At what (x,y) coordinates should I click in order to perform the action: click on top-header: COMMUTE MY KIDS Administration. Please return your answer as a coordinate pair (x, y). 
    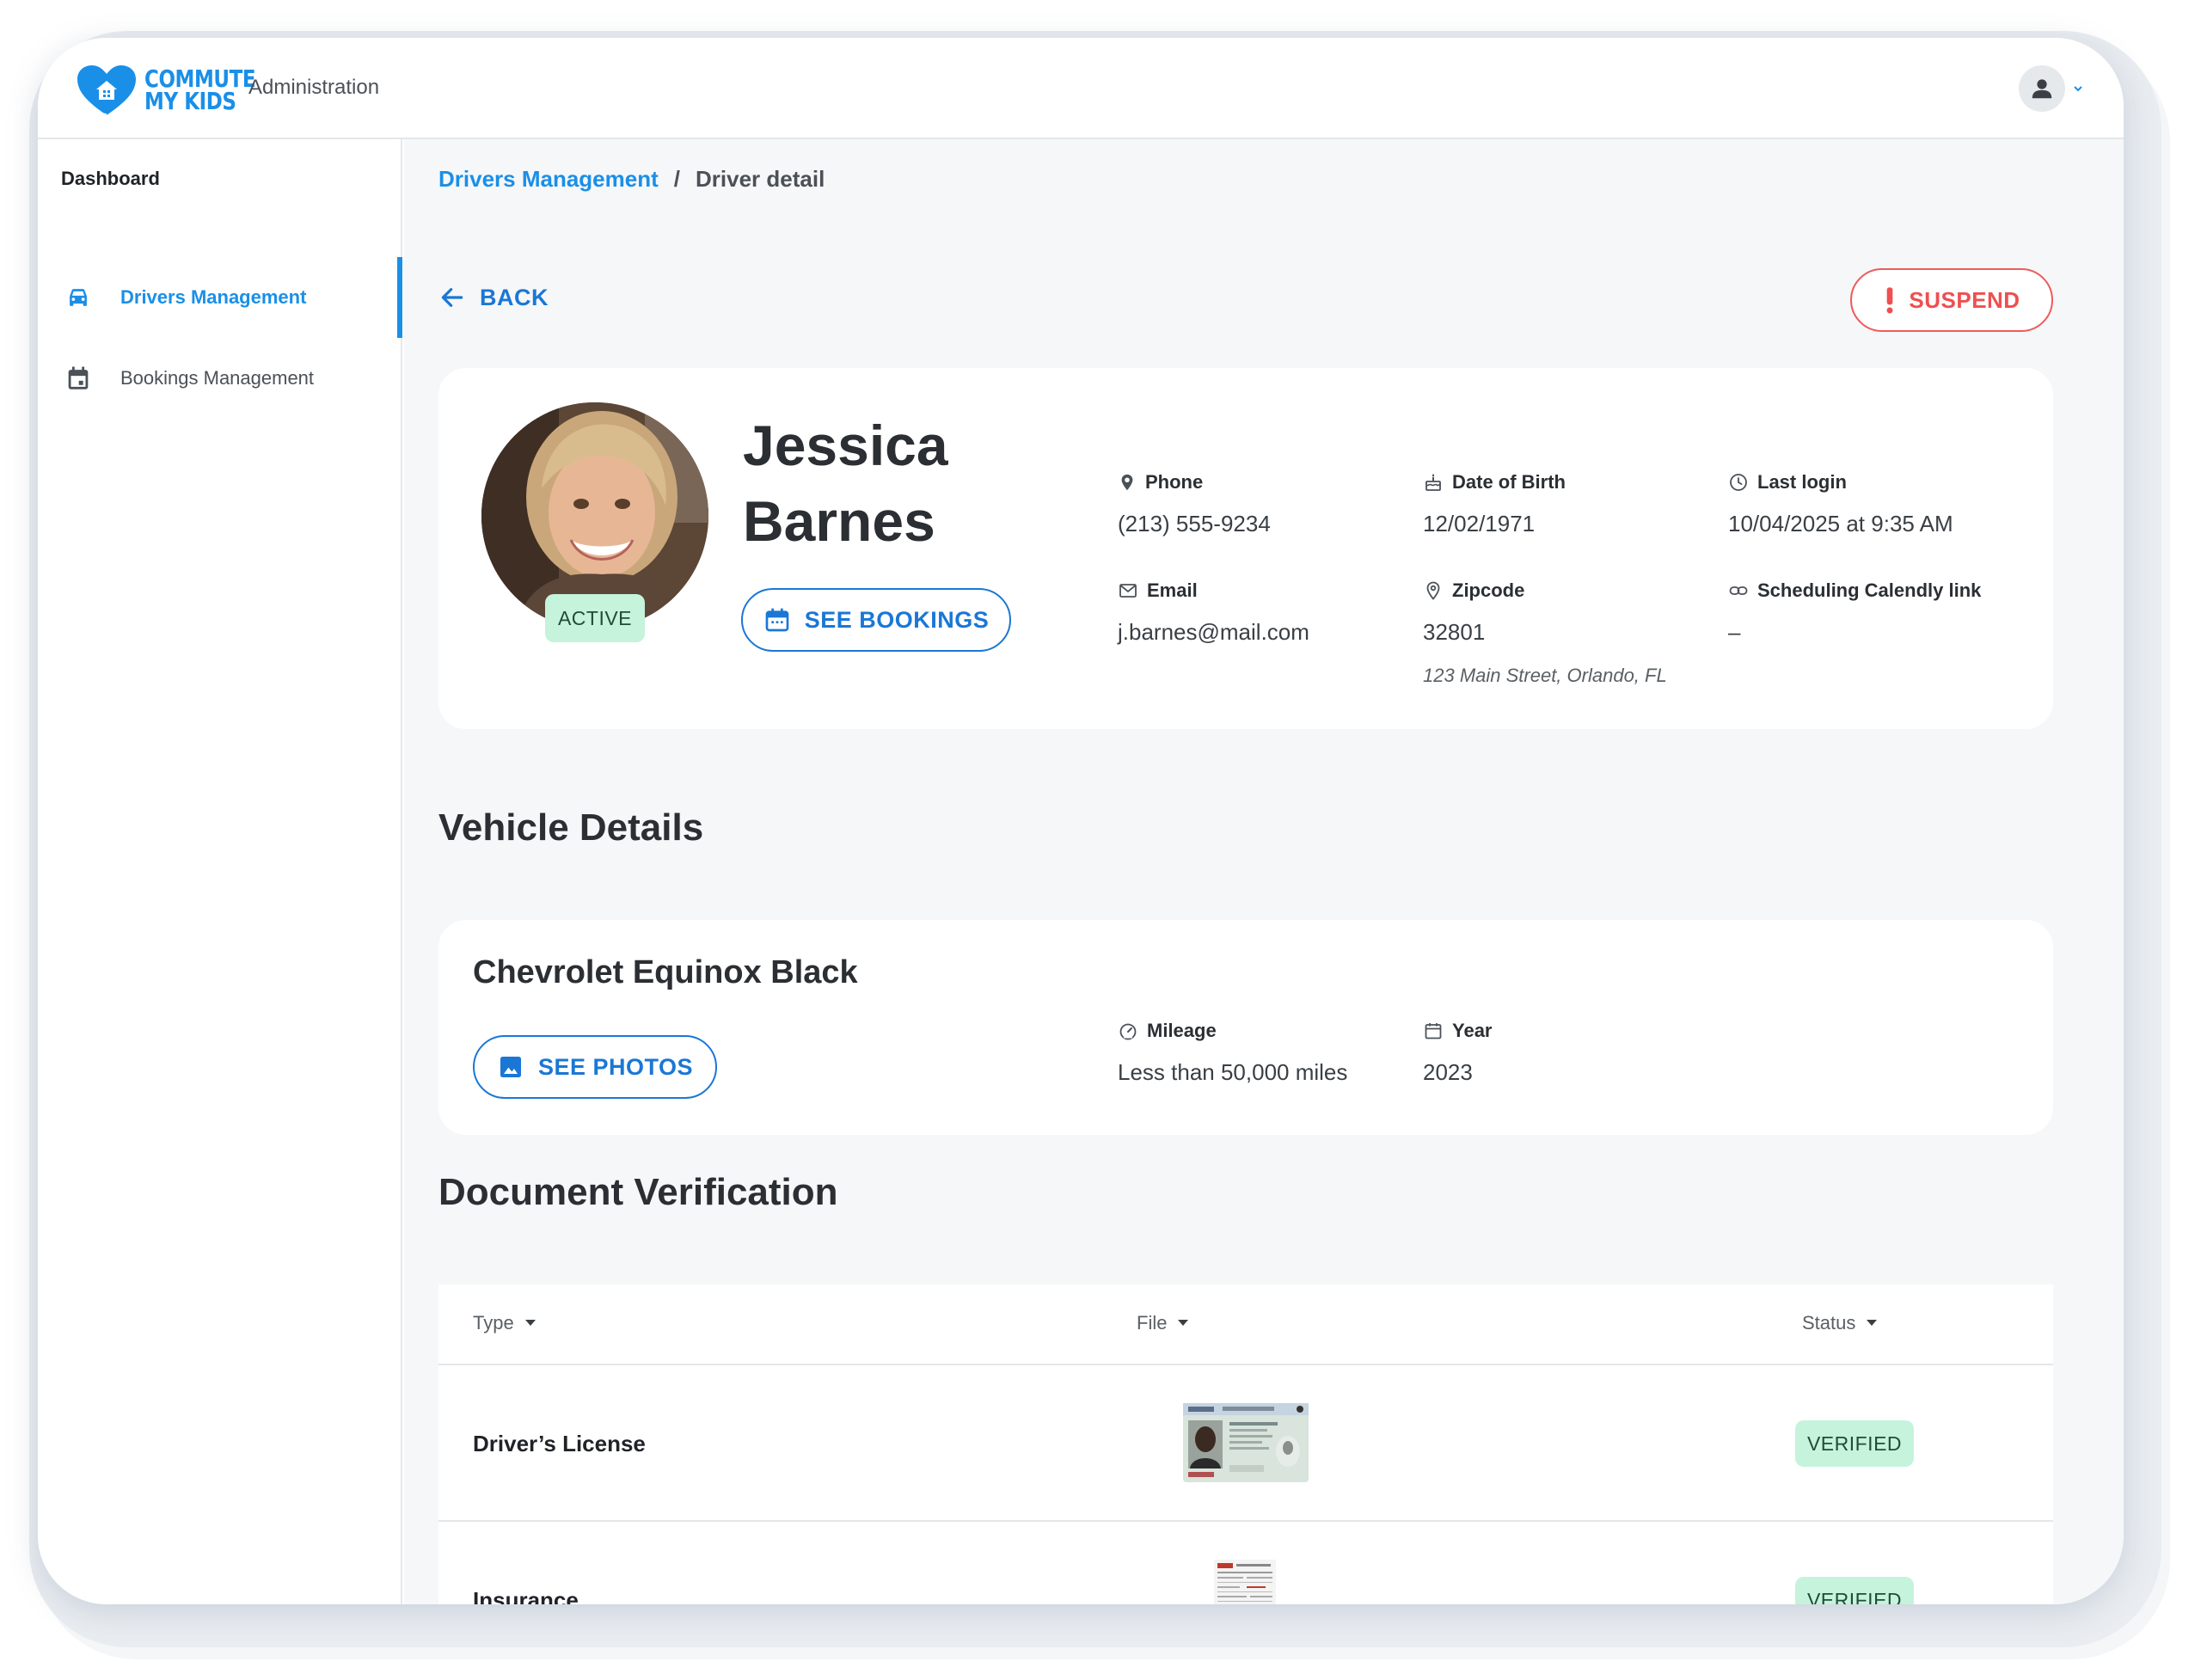
    Looking at the image, I should click on (1081, 89).